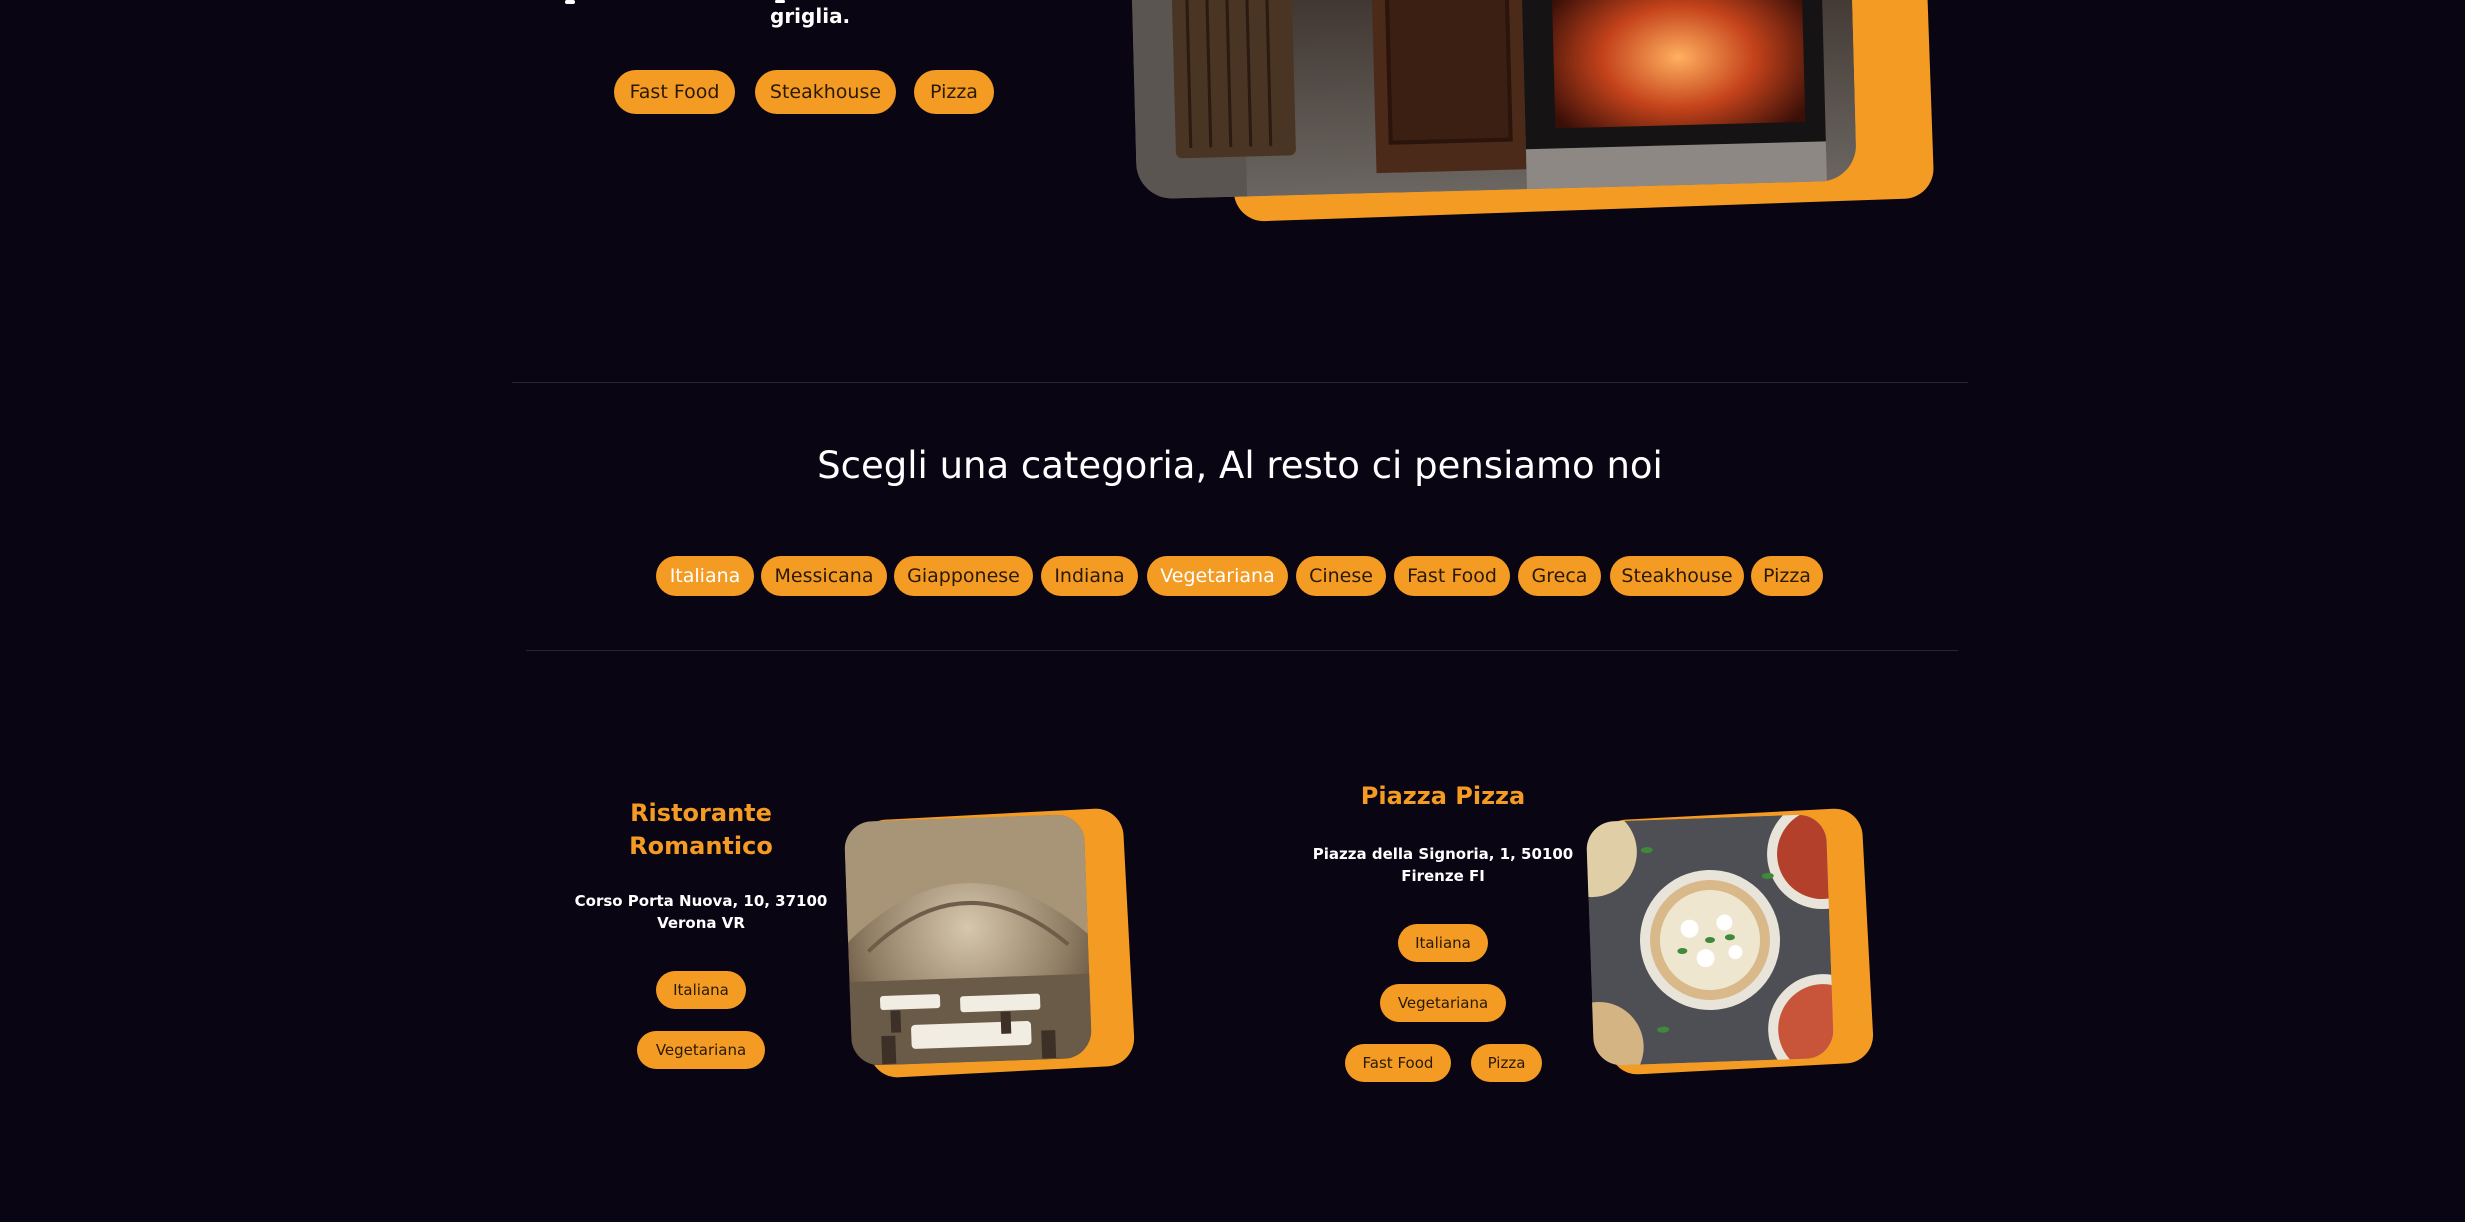 The width and height of the screenshot is (2465, 1222). I want to click on hero-desc-fragment, so click(570, 2).